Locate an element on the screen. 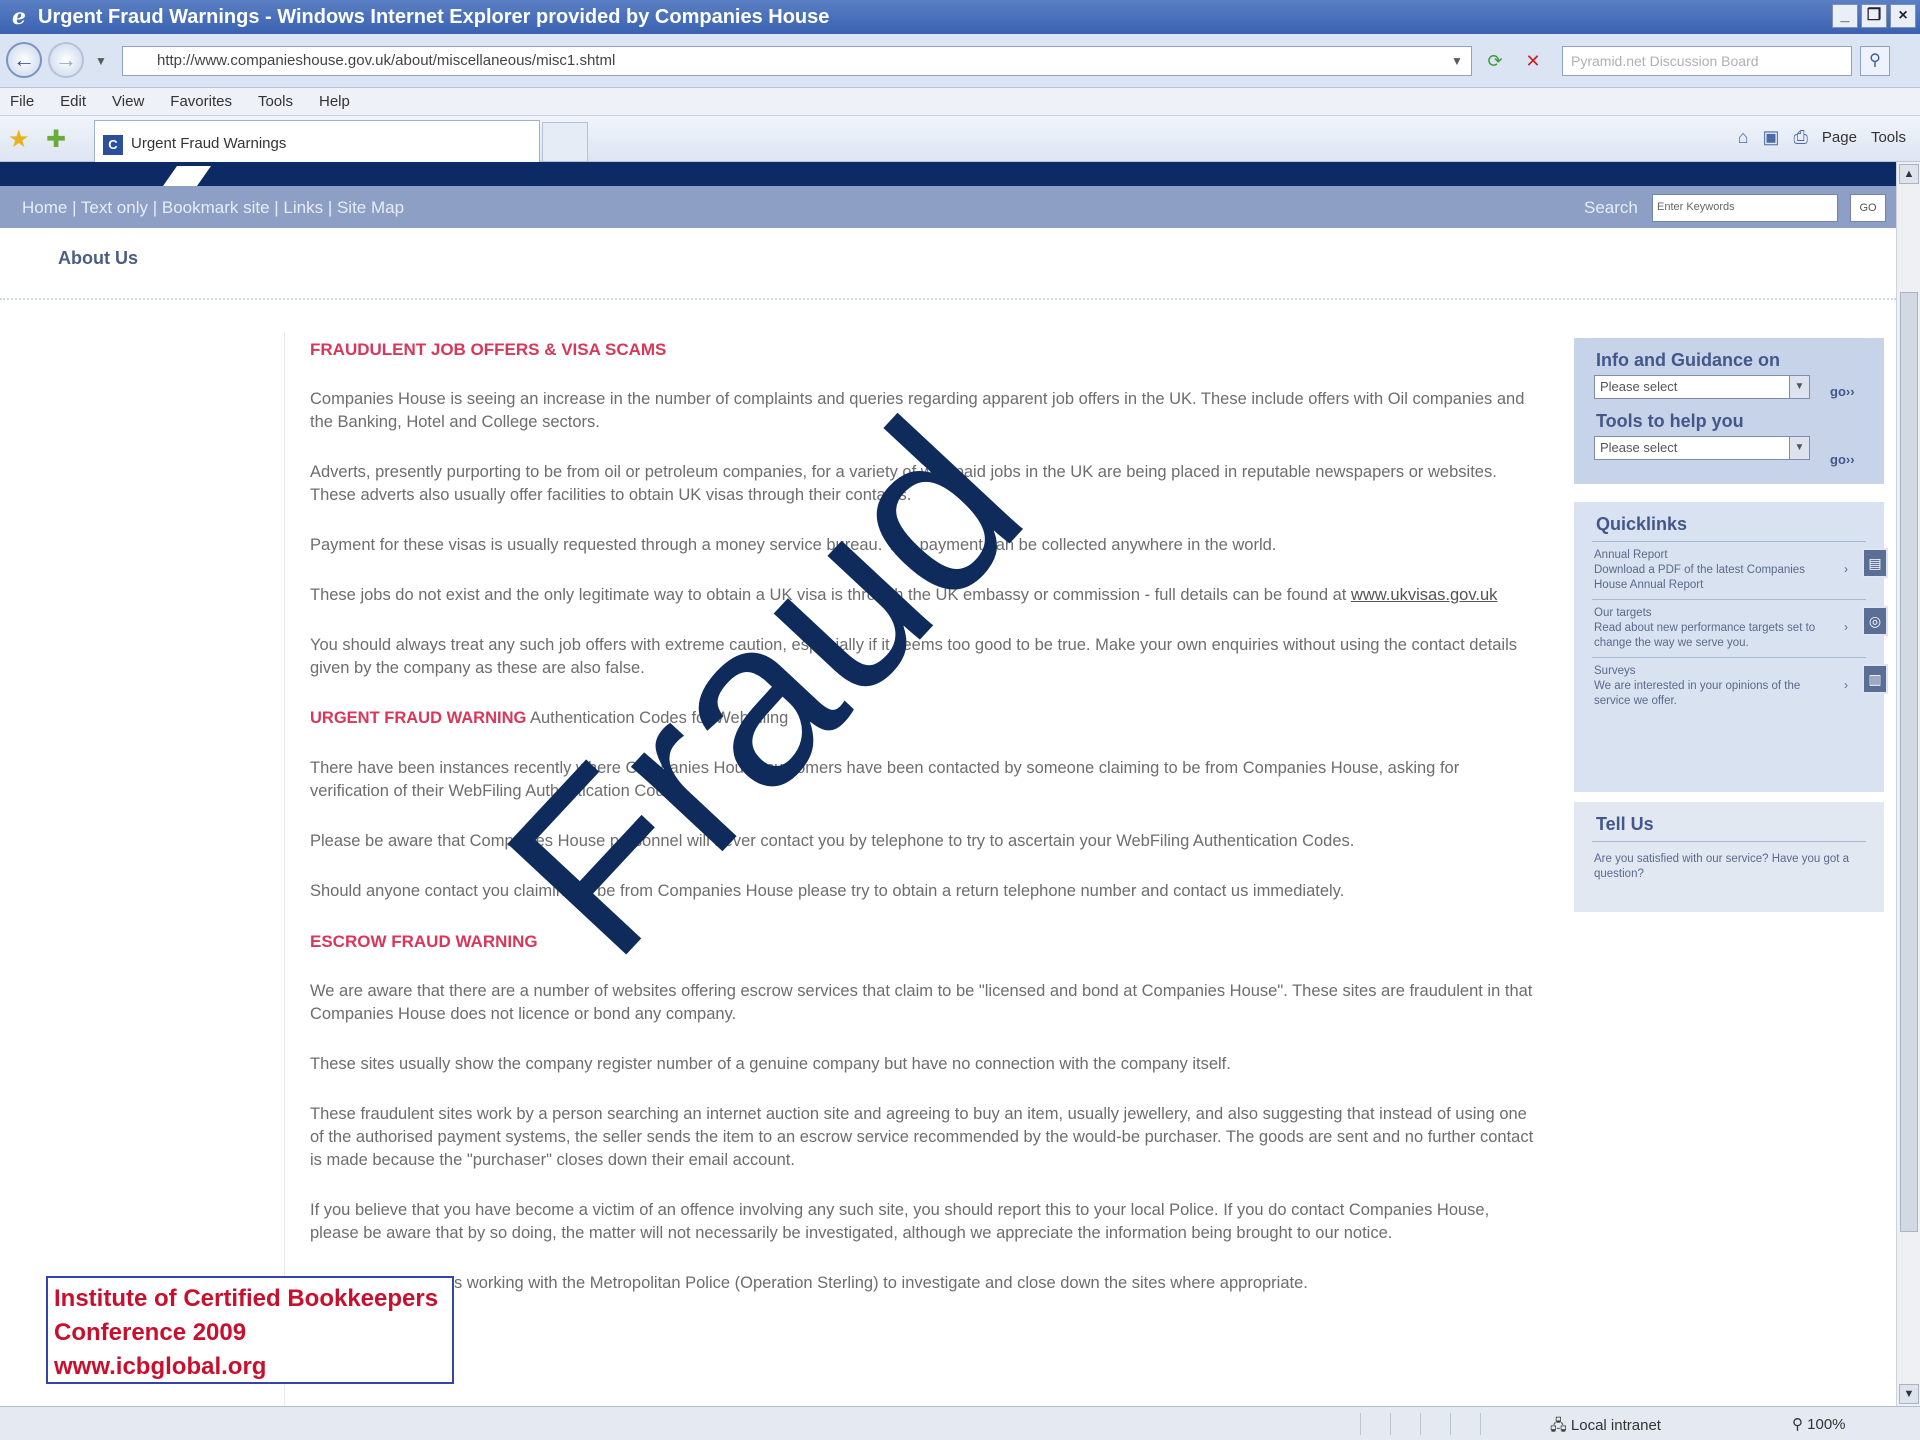  back-button: ← is located at coordinates (24, 60).